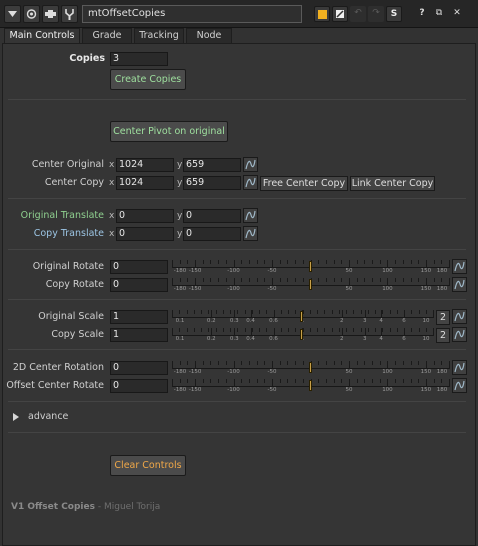 The image size is (478, 546). Describe the element at coordinates (145, 183) in the screenshot. I see `center-copy-x-input: 1024` at that location.